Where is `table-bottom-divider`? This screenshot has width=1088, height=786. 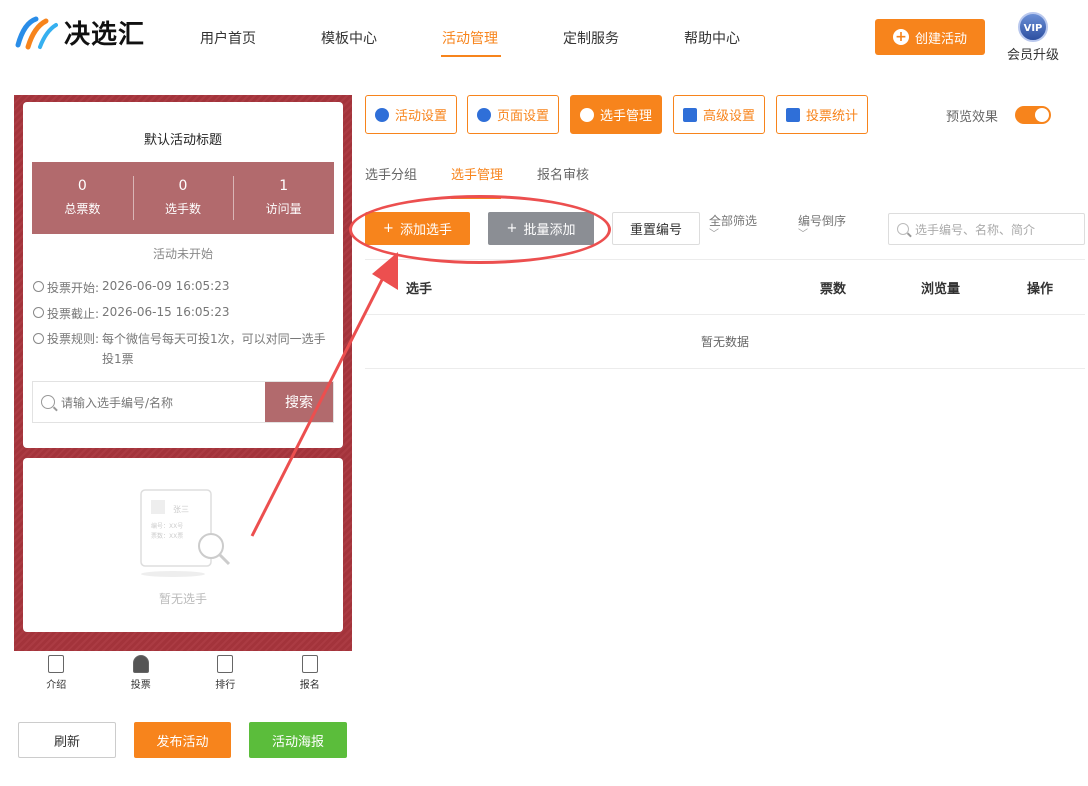 table-bottom-divider is located at coordinates (725, 368).